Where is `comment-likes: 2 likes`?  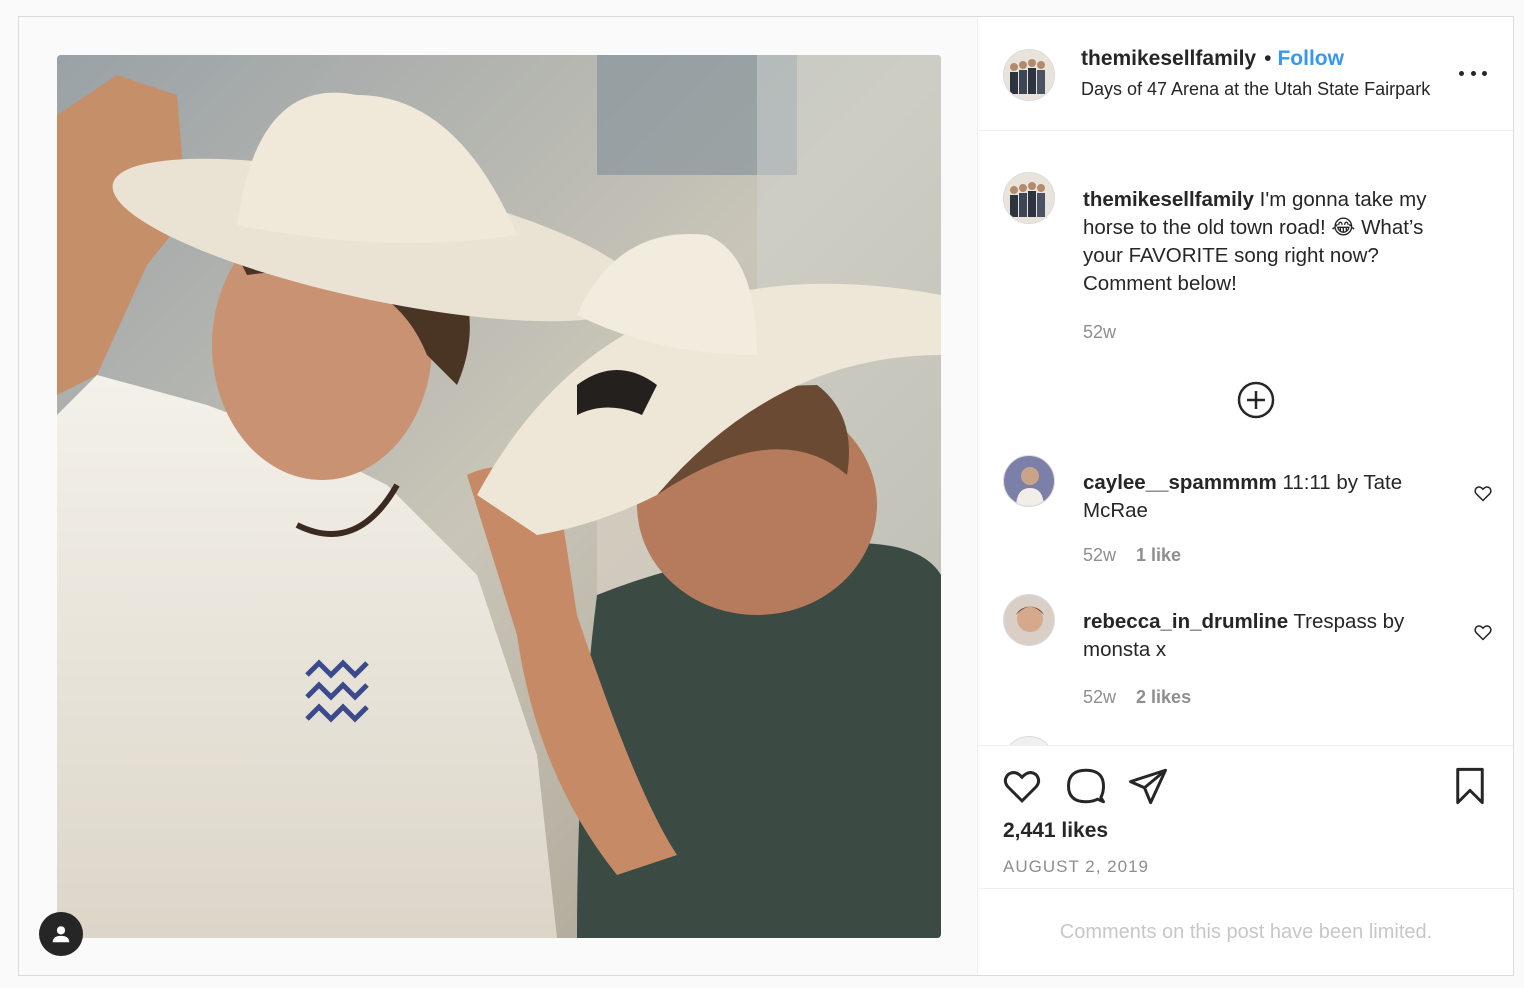
comment-likes: 2 likes is located at coordinates (1163, 697).